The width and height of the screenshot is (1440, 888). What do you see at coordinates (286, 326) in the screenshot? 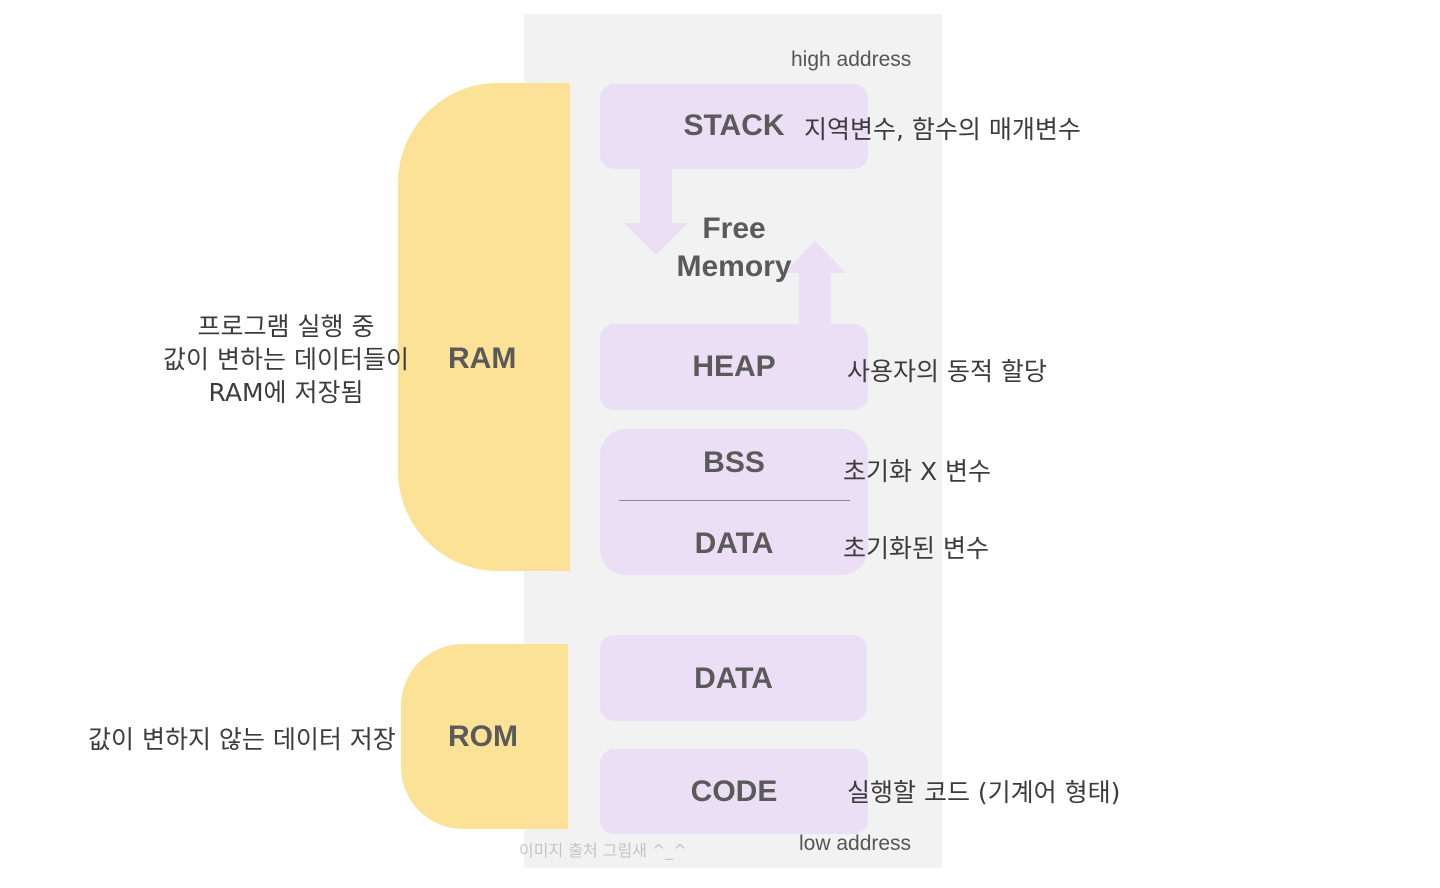
I see `ram-description-line-1: 프로그램 실행 중` at bounding box center [286, 326].